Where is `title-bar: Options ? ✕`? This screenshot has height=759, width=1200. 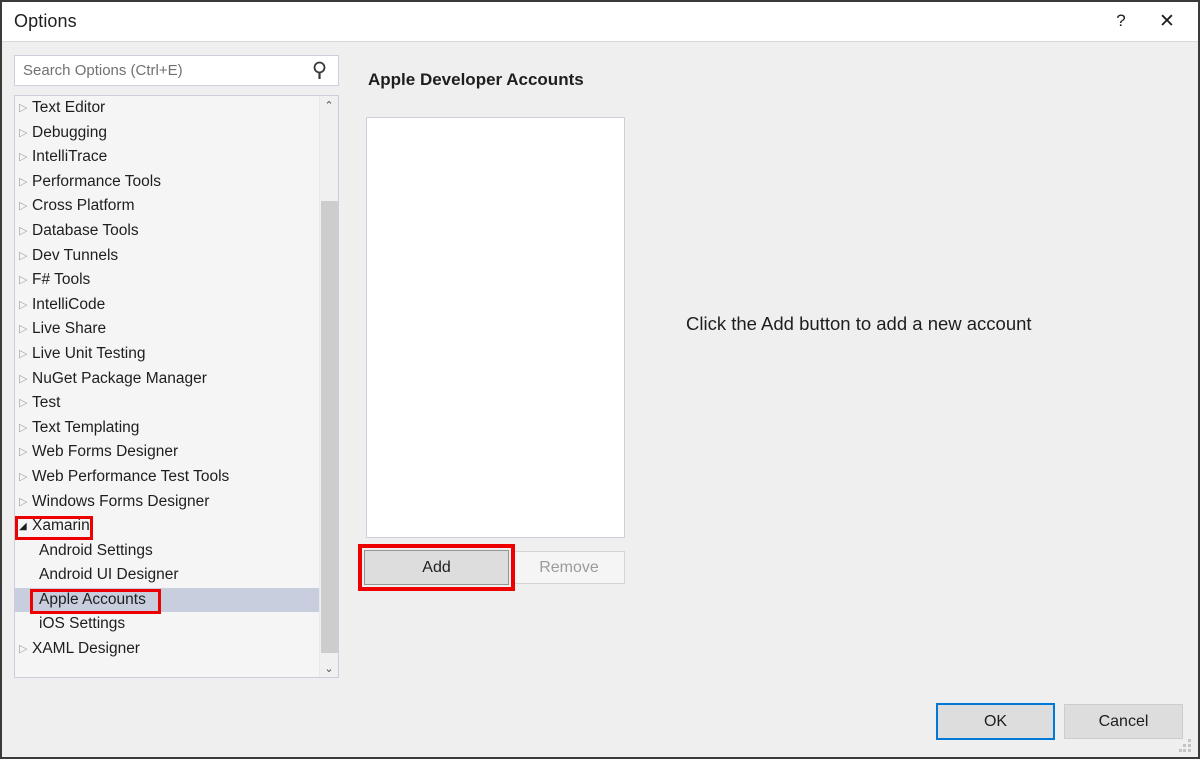 title-bar: Options ? ✕ is located at coordinates (600, 22).